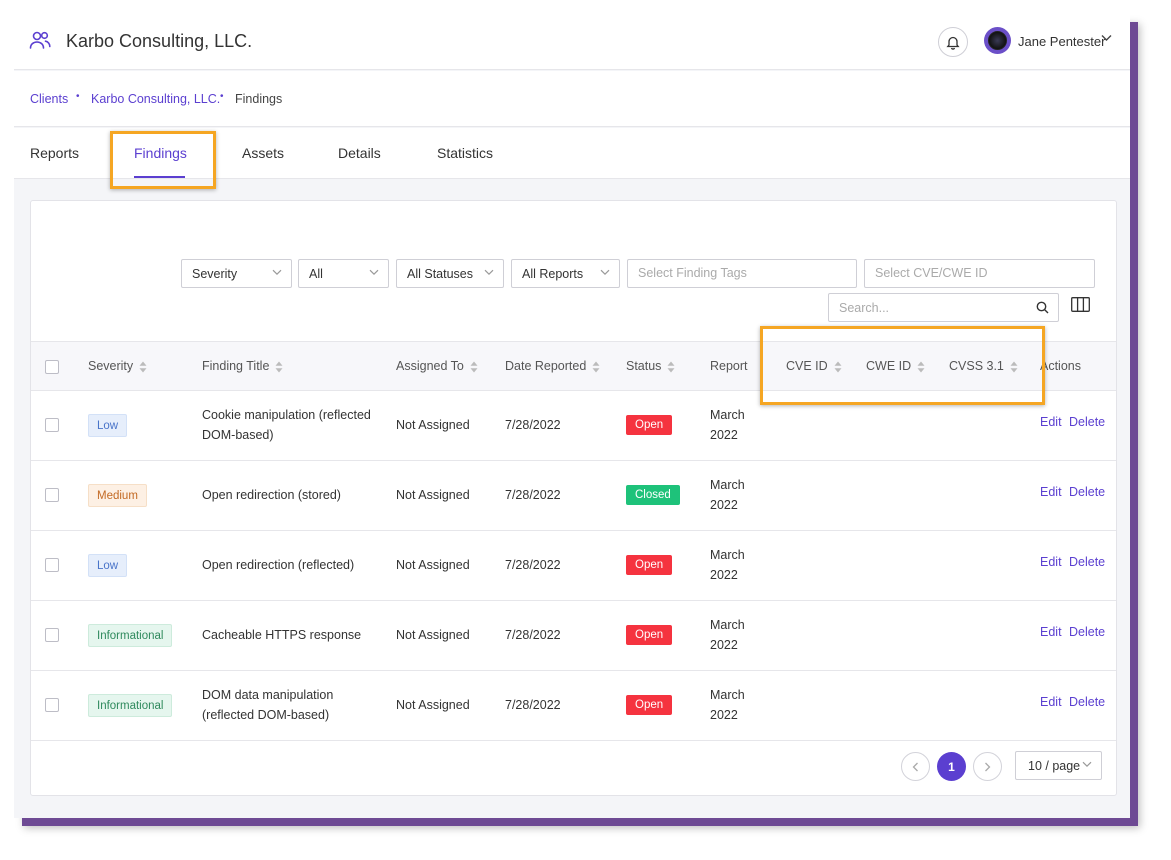 The image size is (1171, 860). I want to click on tab-reports: Reports, so click(54, 153).